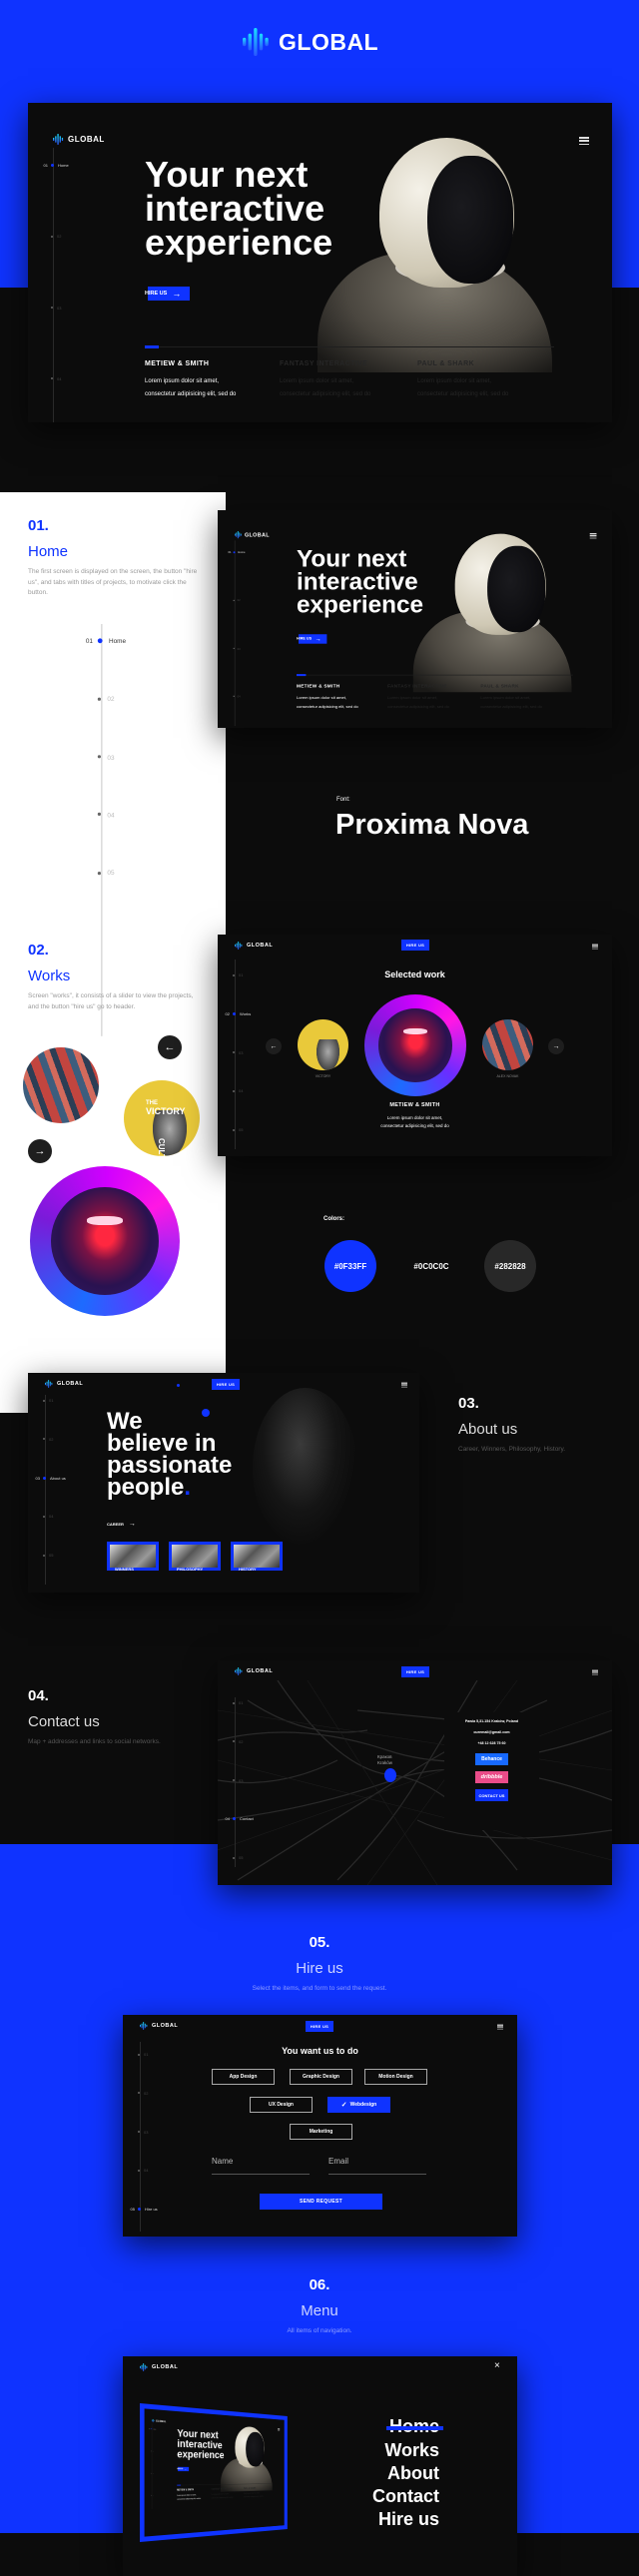 Image resolution: width=639 pixels, height=2576 pixels. Describe the element at coordinates (243, 2077) in the screenshot. I see `option-app-design: App Design` at that location.